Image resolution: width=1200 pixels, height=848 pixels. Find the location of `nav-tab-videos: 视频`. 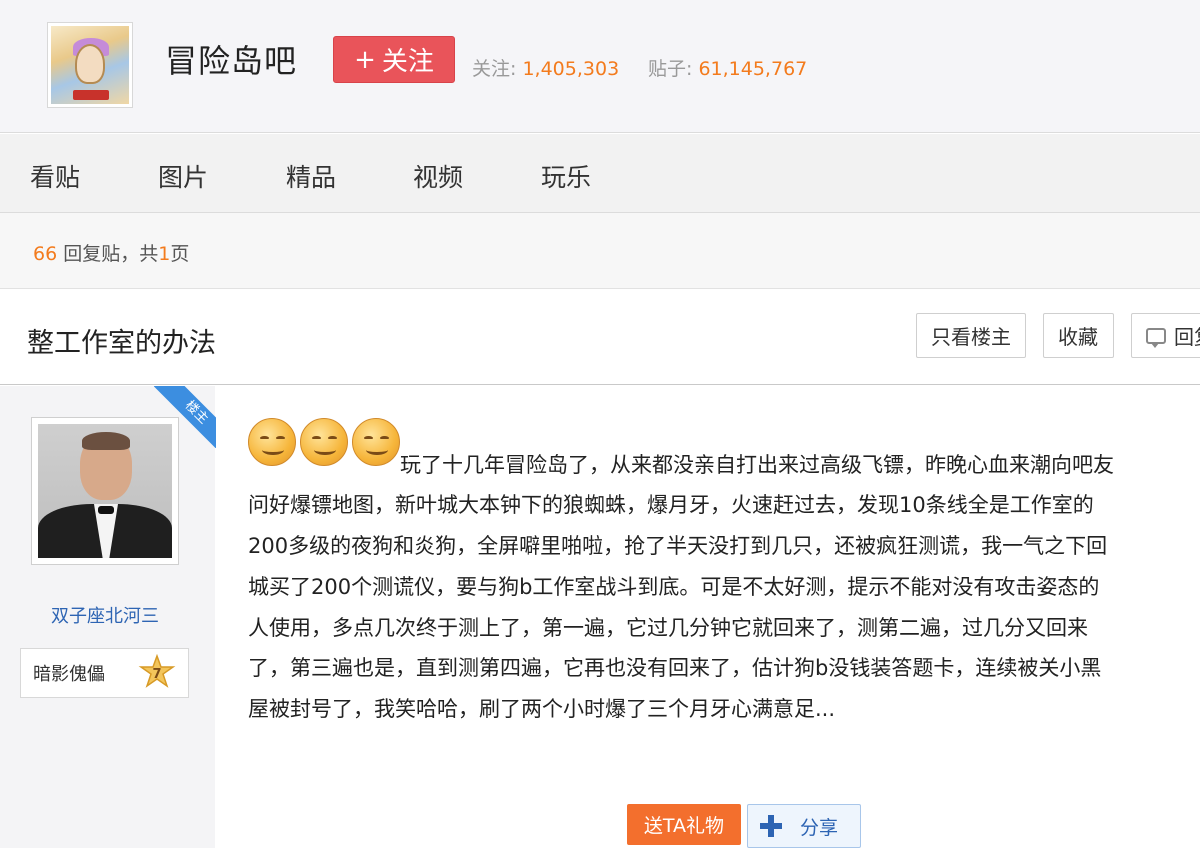

nav-tab-videos: 视频 is located at coordinates (438, 176).